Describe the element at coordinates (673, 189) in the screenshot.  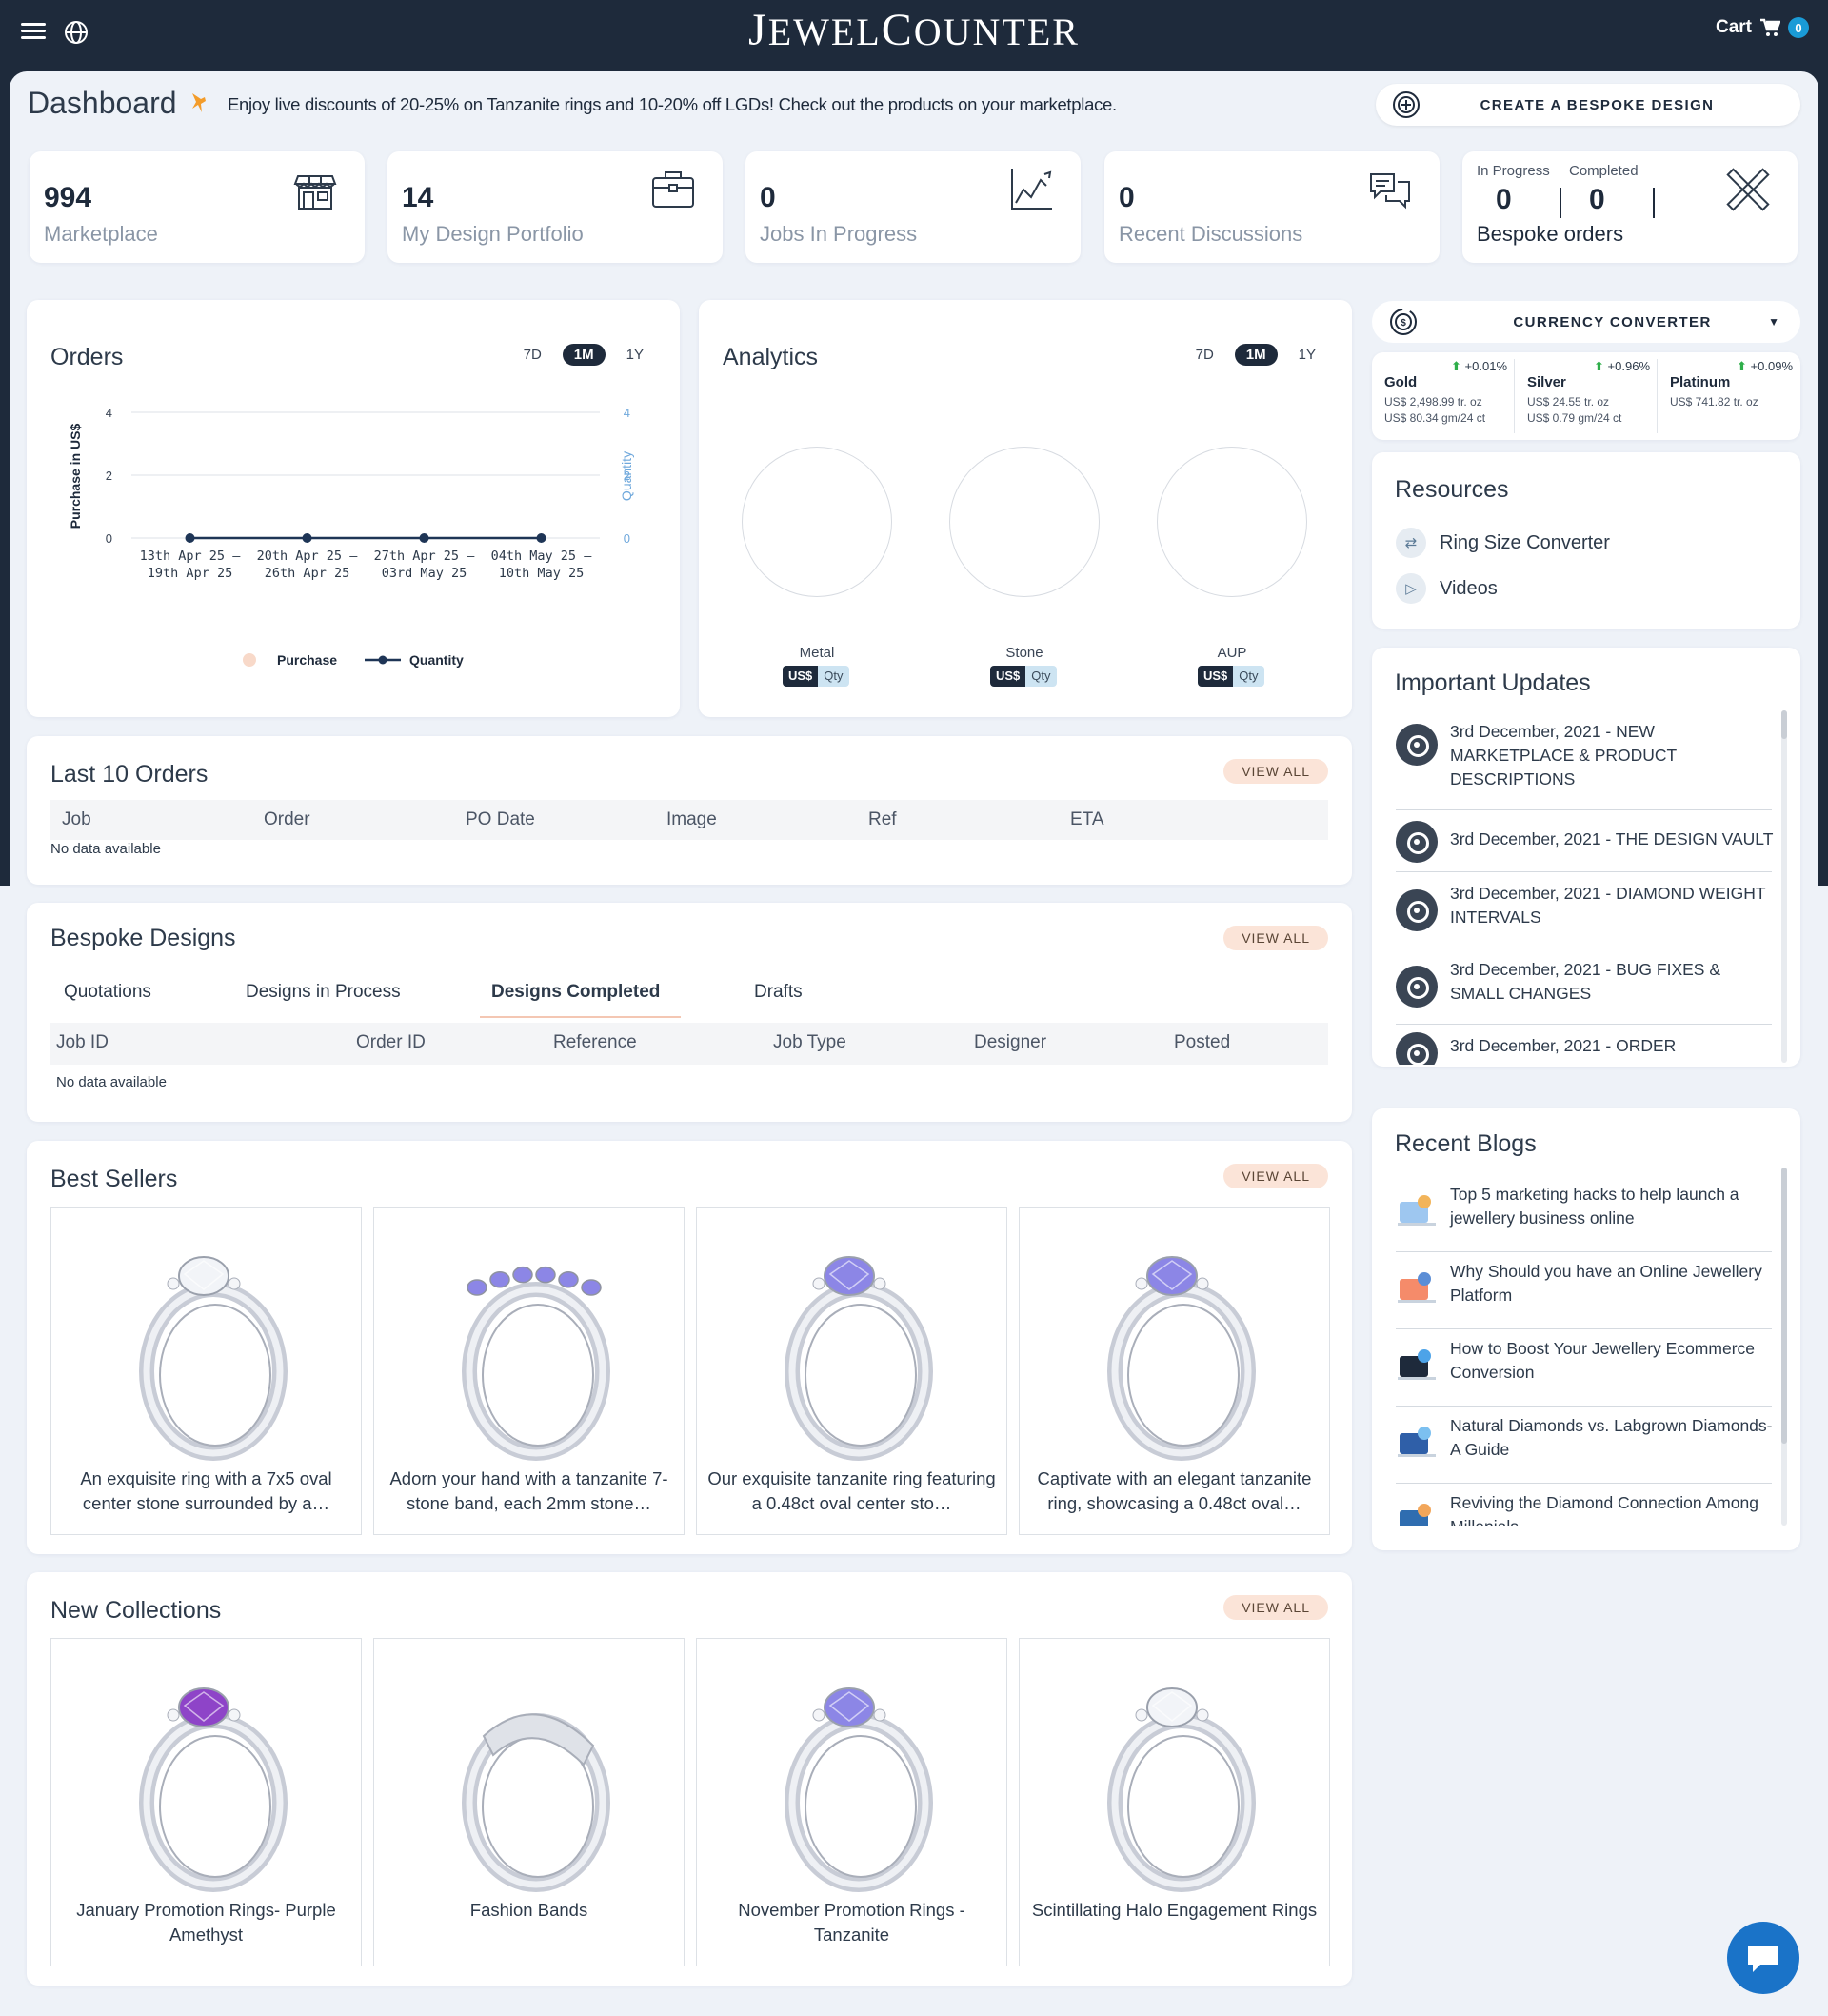
I see `briefcase-icon` at that location.